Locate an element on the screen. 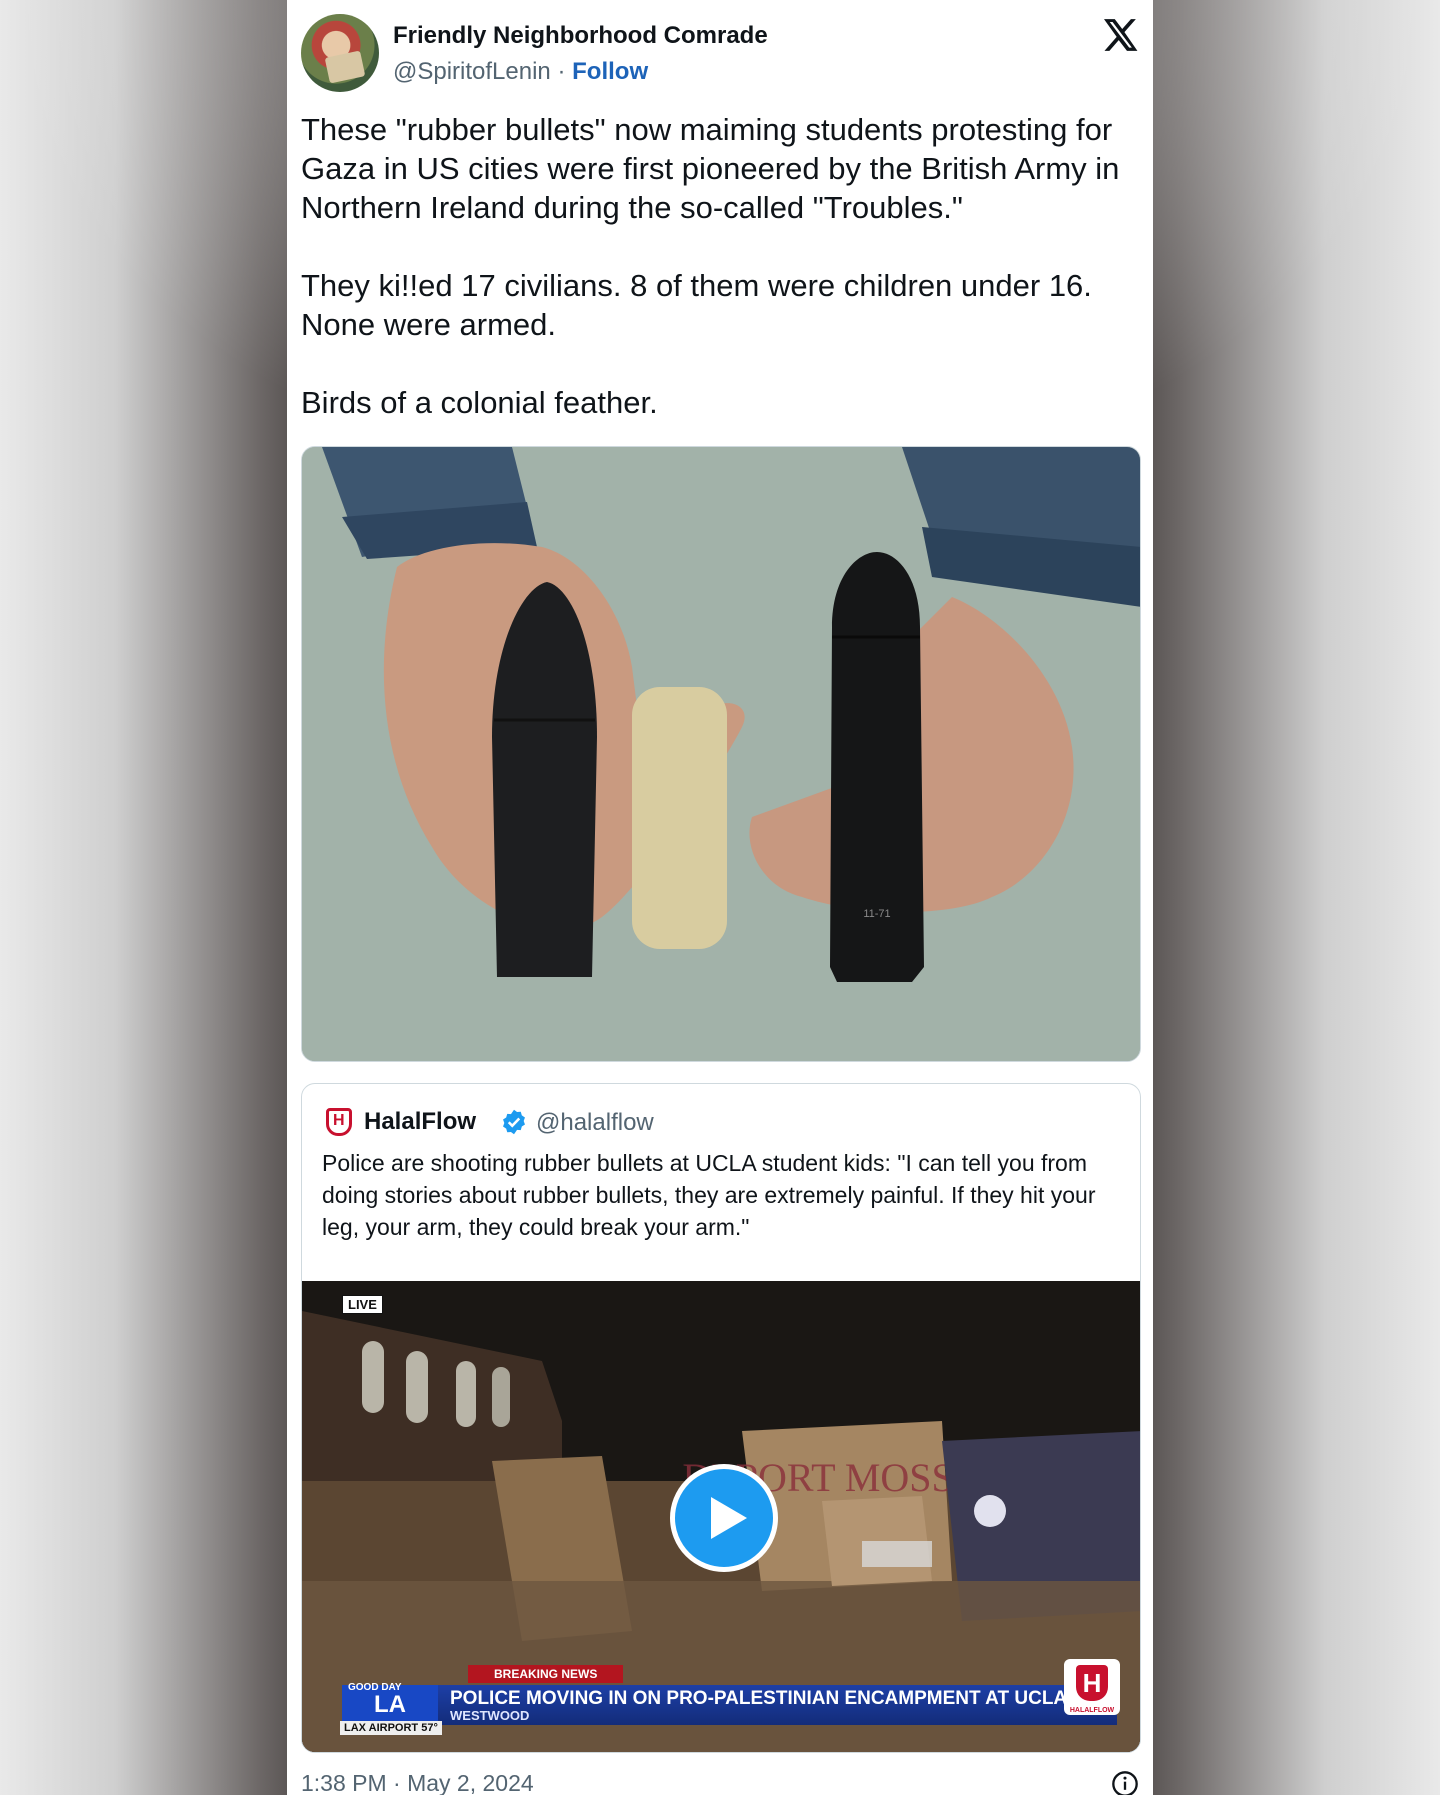  author-avatar is located at coordinates (340, 53).